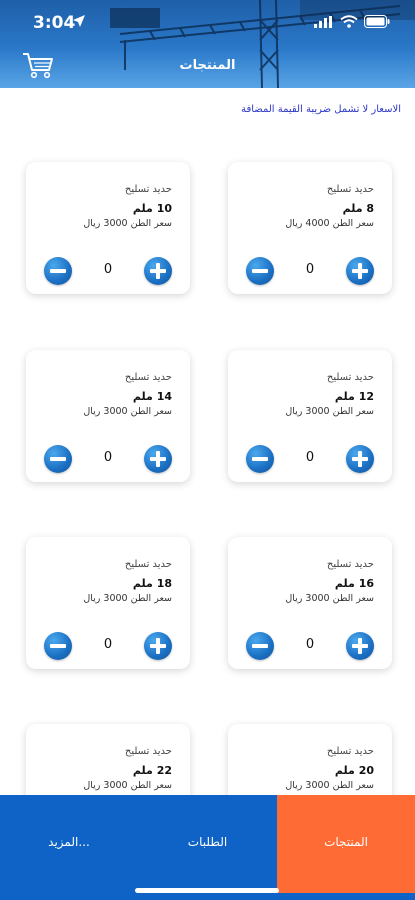 The height and width of the screenshot is (900, 415). What do you see at coordinates (354, 396) in the screenshot?
I see `product-size: 12 ملم` at bounding box center [354, 396].